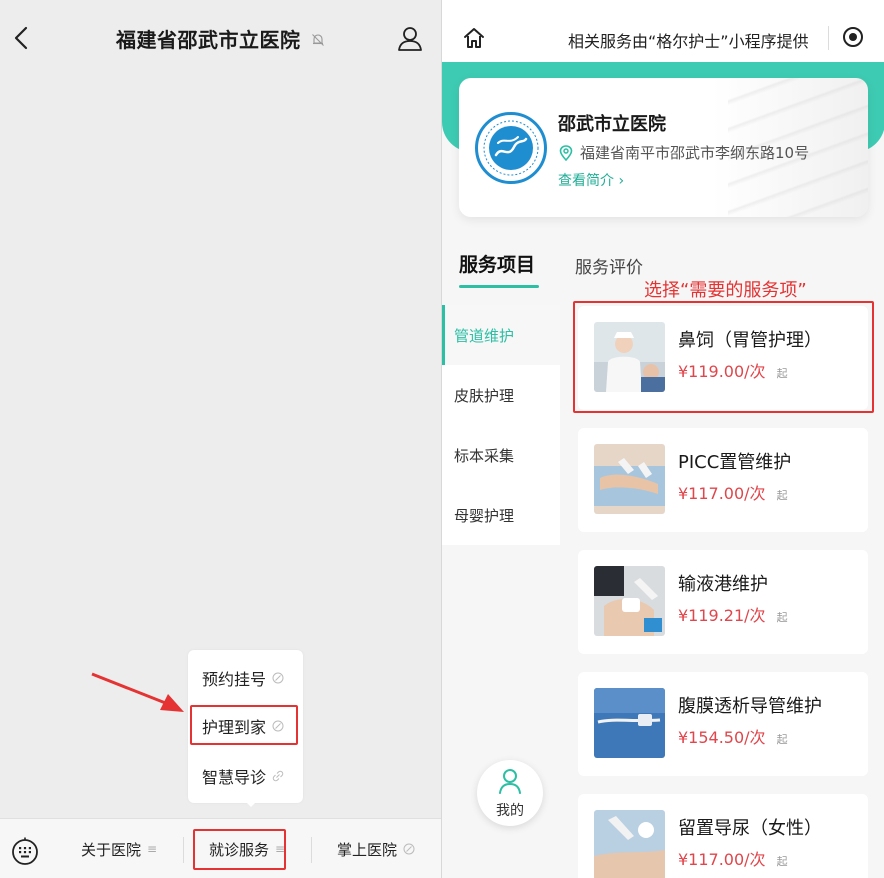 This screenshot has height=878, width=884. I want to click on service-price: ¥119.21/次 起, so click(733, 614).